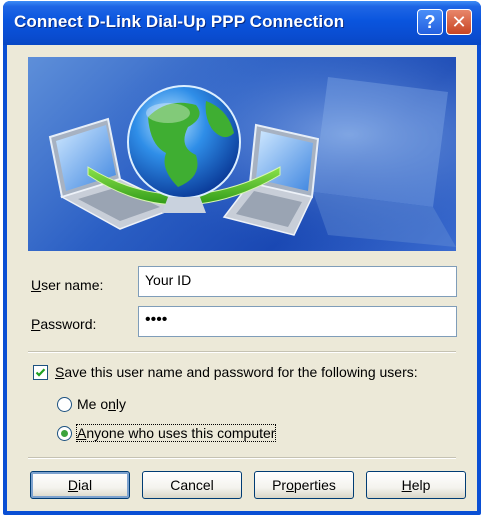  I want to click on radio-selected-dot, so click(64, 433).